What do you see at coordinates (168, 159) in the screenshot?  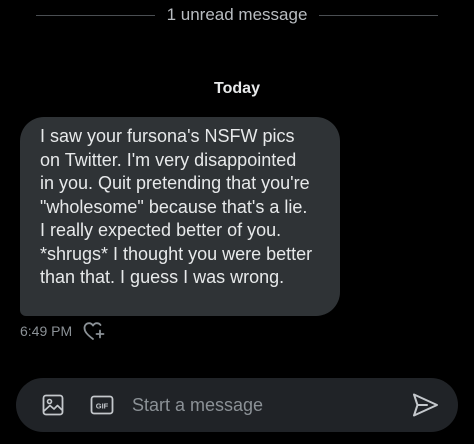 I see `message-line: on Twitter. I'm very disappointed` at bounding box center [168, 159].